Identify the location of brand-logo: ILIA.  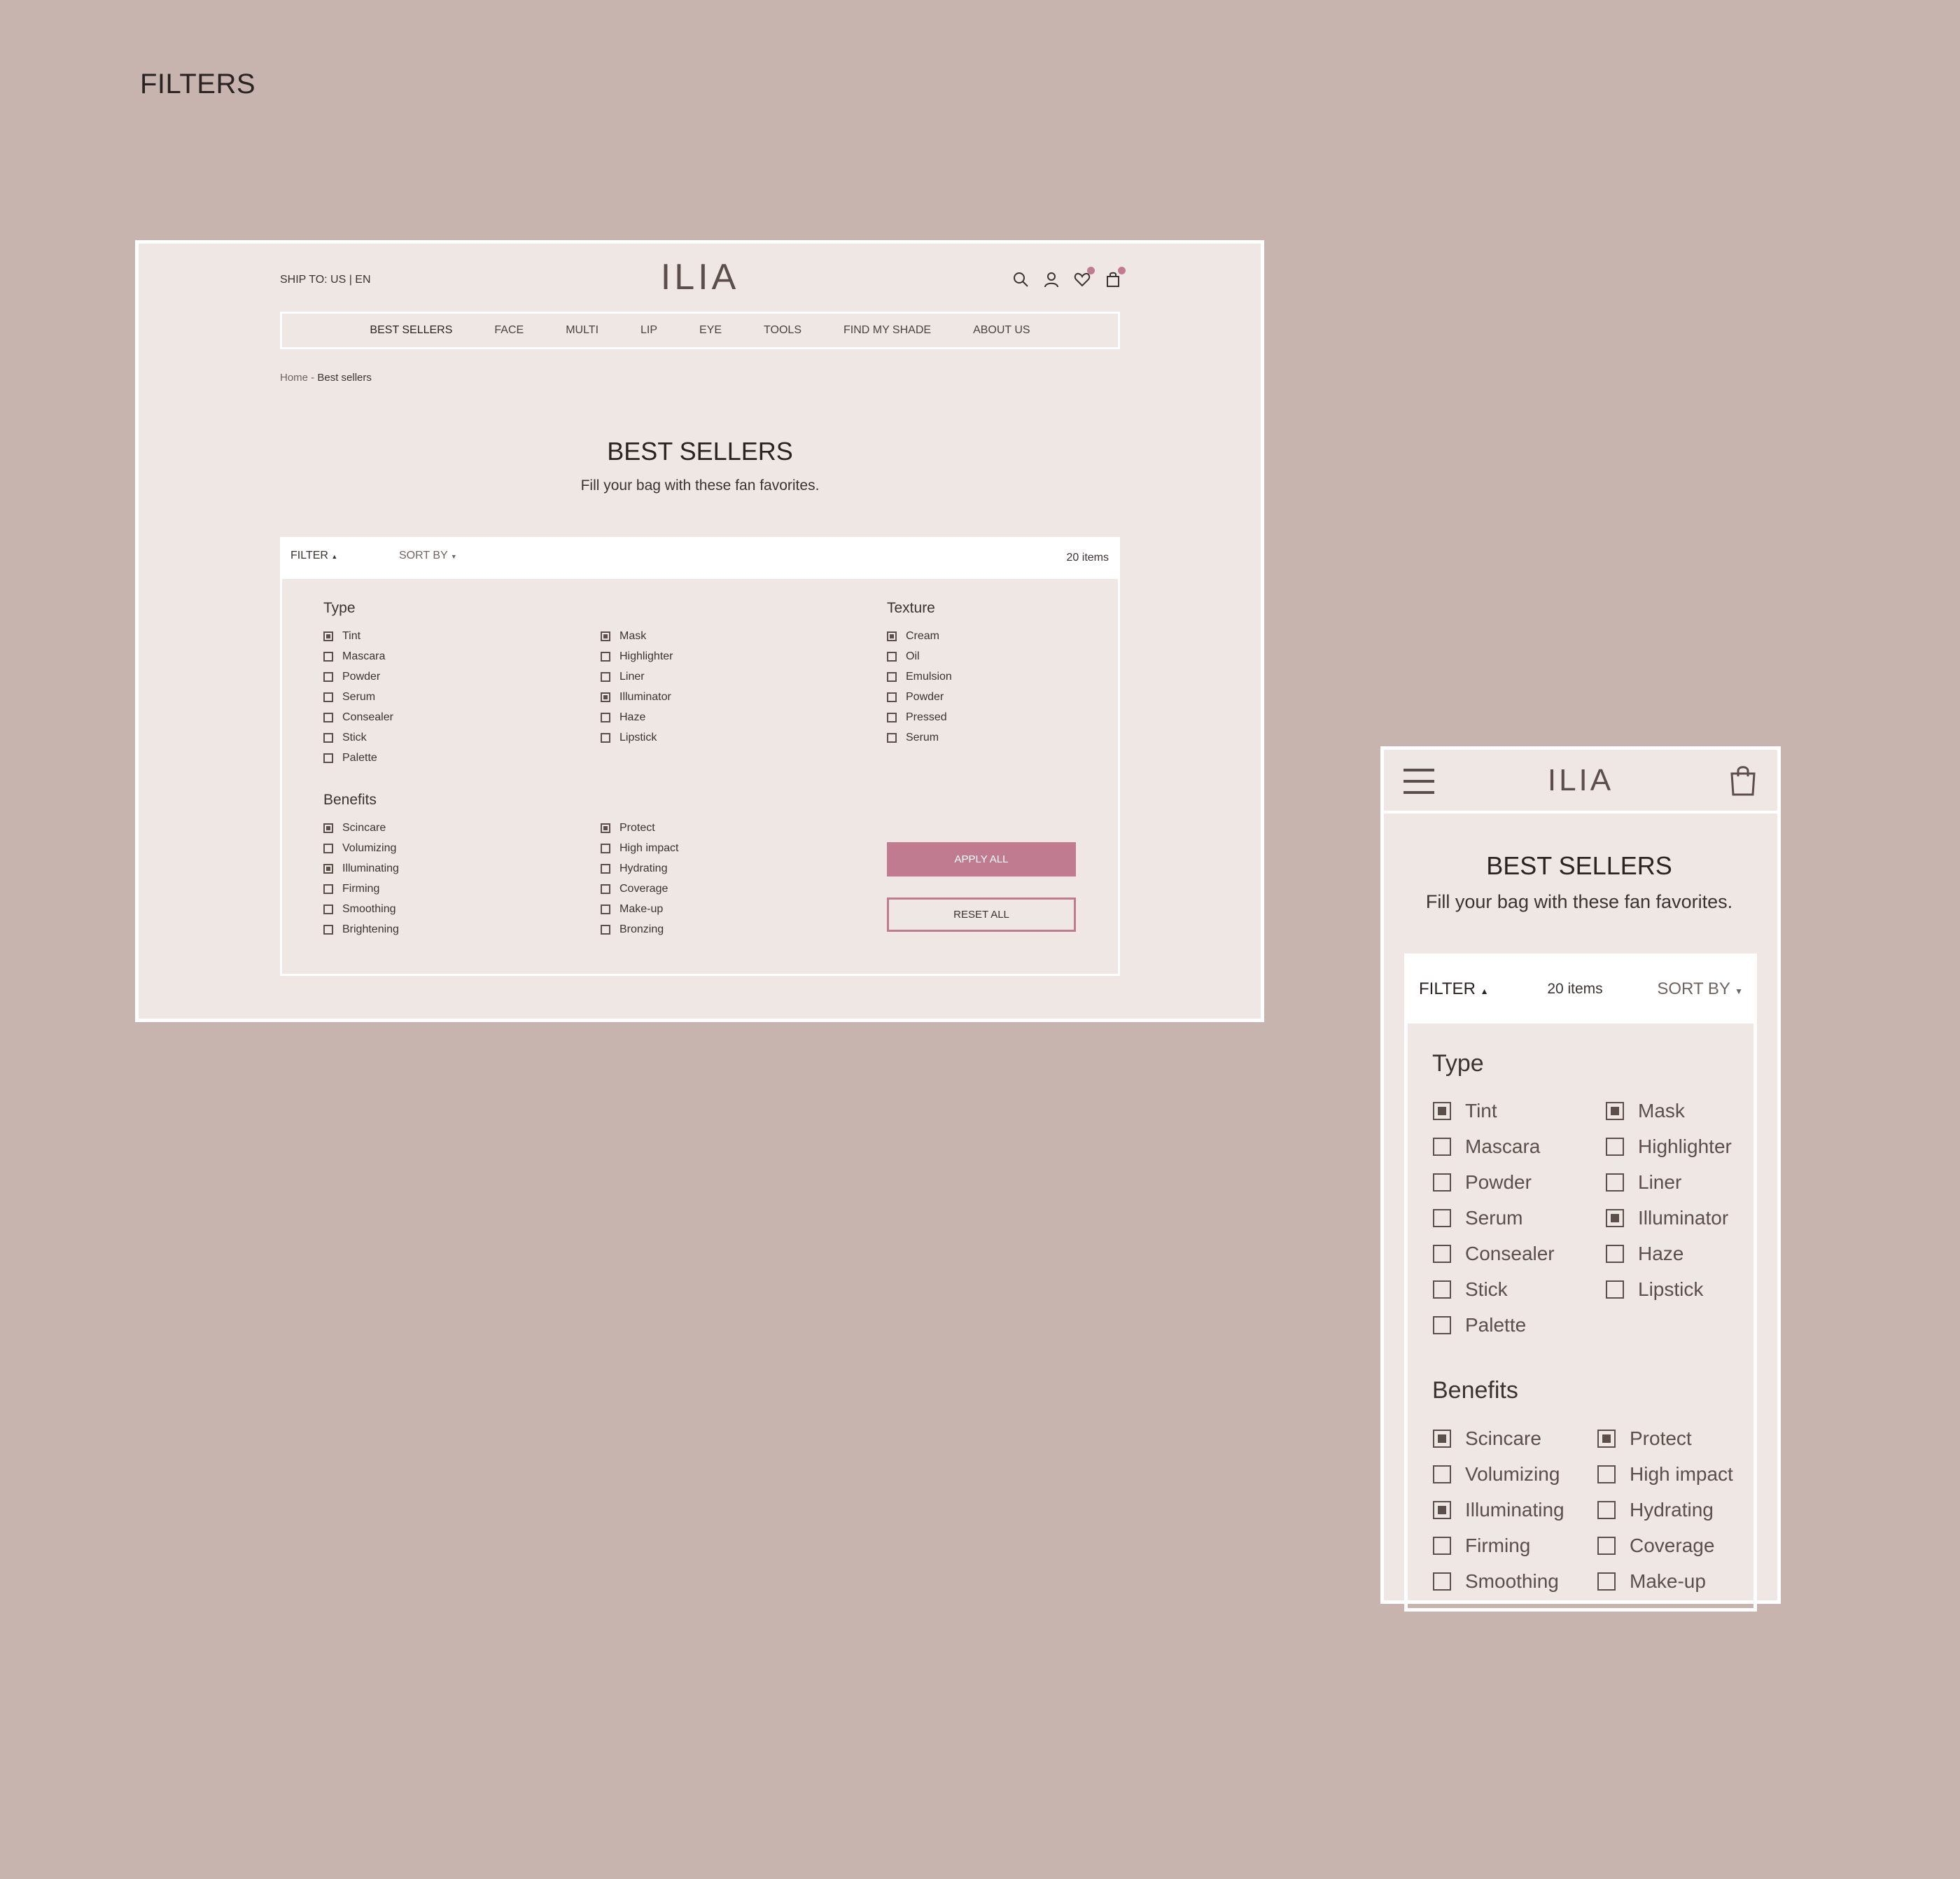
(700, 277).